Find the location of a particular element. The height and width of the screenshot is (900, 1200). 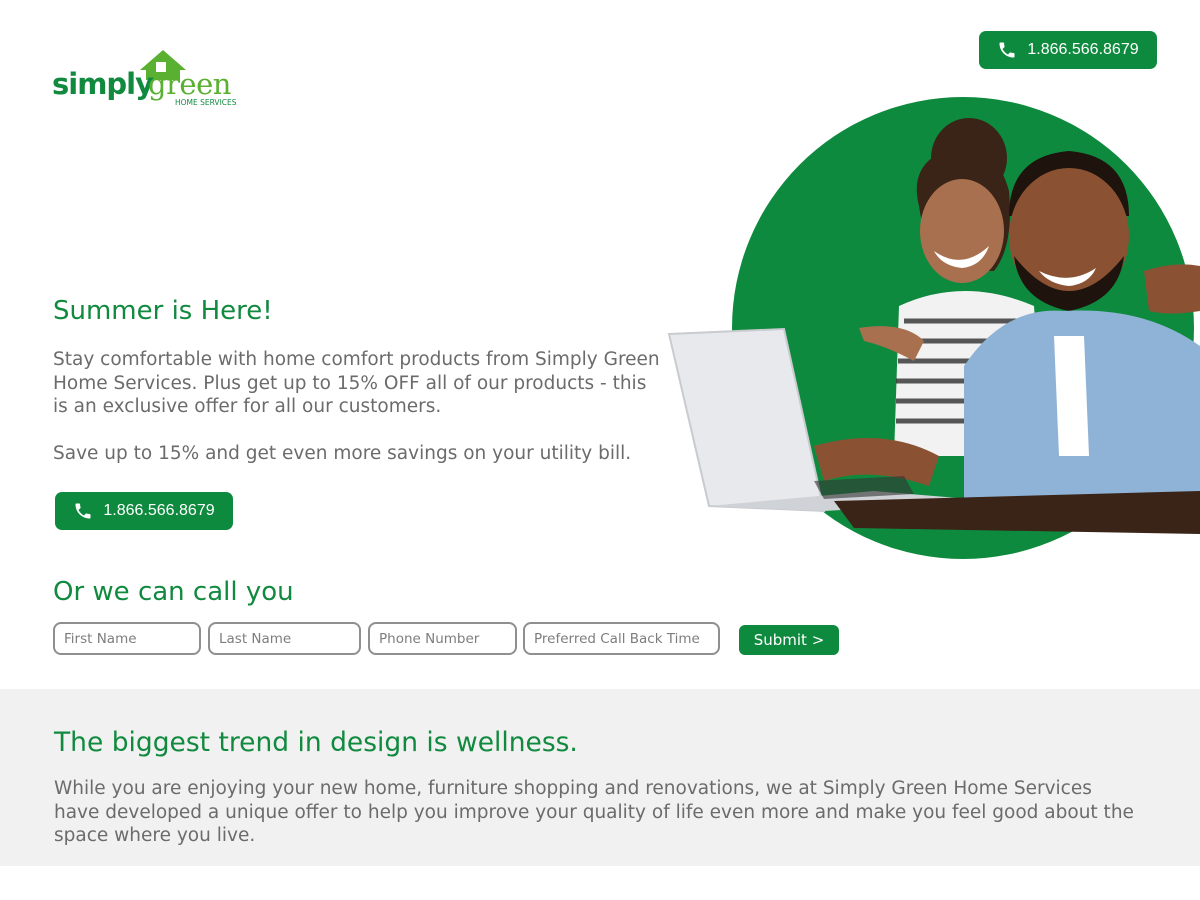

logo-word-simply: simply is located at coordinates (103, 84).